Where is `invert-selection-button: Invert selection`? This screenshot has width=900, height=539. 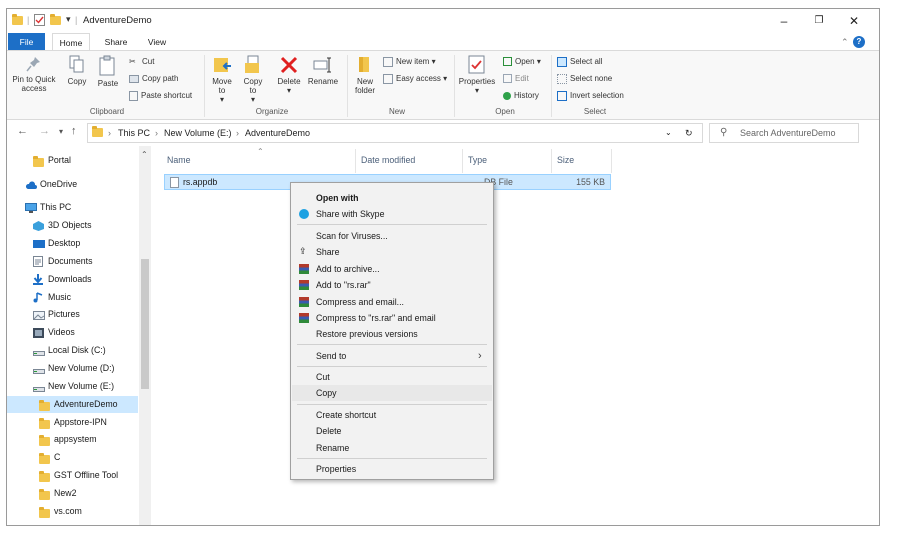 invert-selection-button: Invert selection is located at coordinates (590, 96).